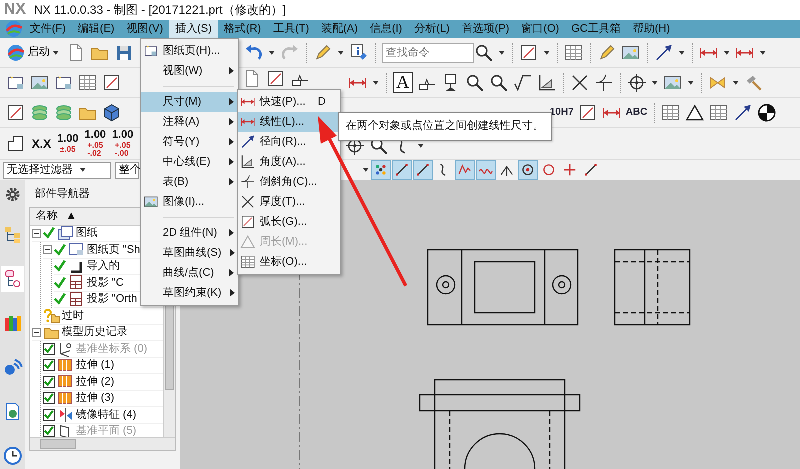 The width and height of the screenshot is (800, 469). I want to click on menu-item: 工具(T), so click(291, 29).